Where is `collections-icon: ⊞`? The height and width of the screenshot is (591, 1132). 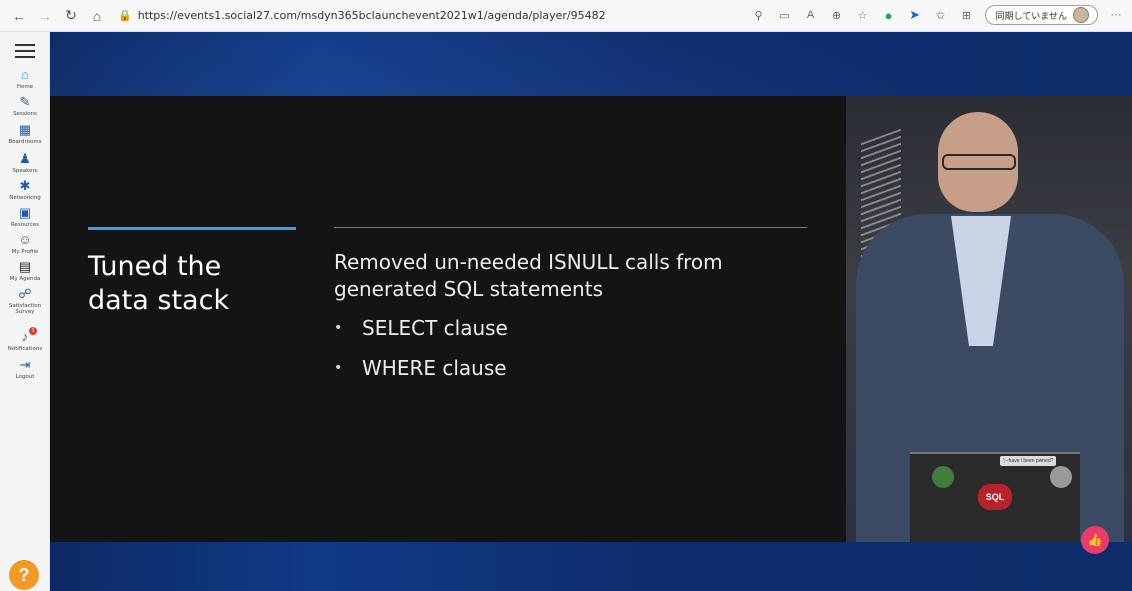 collections-icon: ⊞ is located at coordinates (967, 15).